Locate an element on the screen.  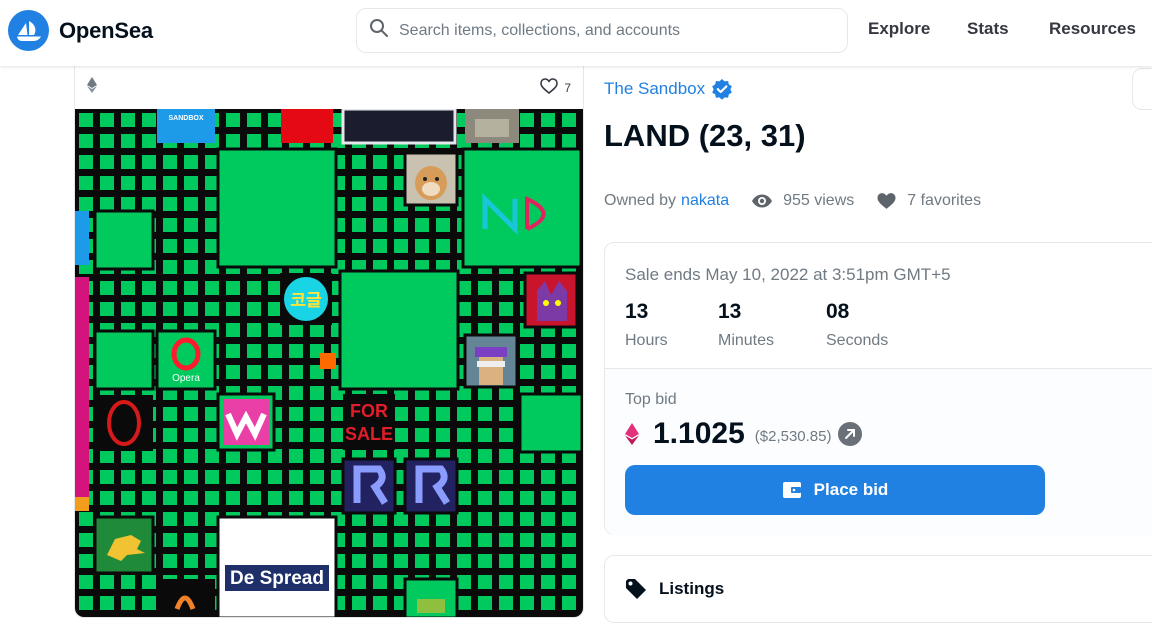
external-link-icon is located at coordinates (849, 434).